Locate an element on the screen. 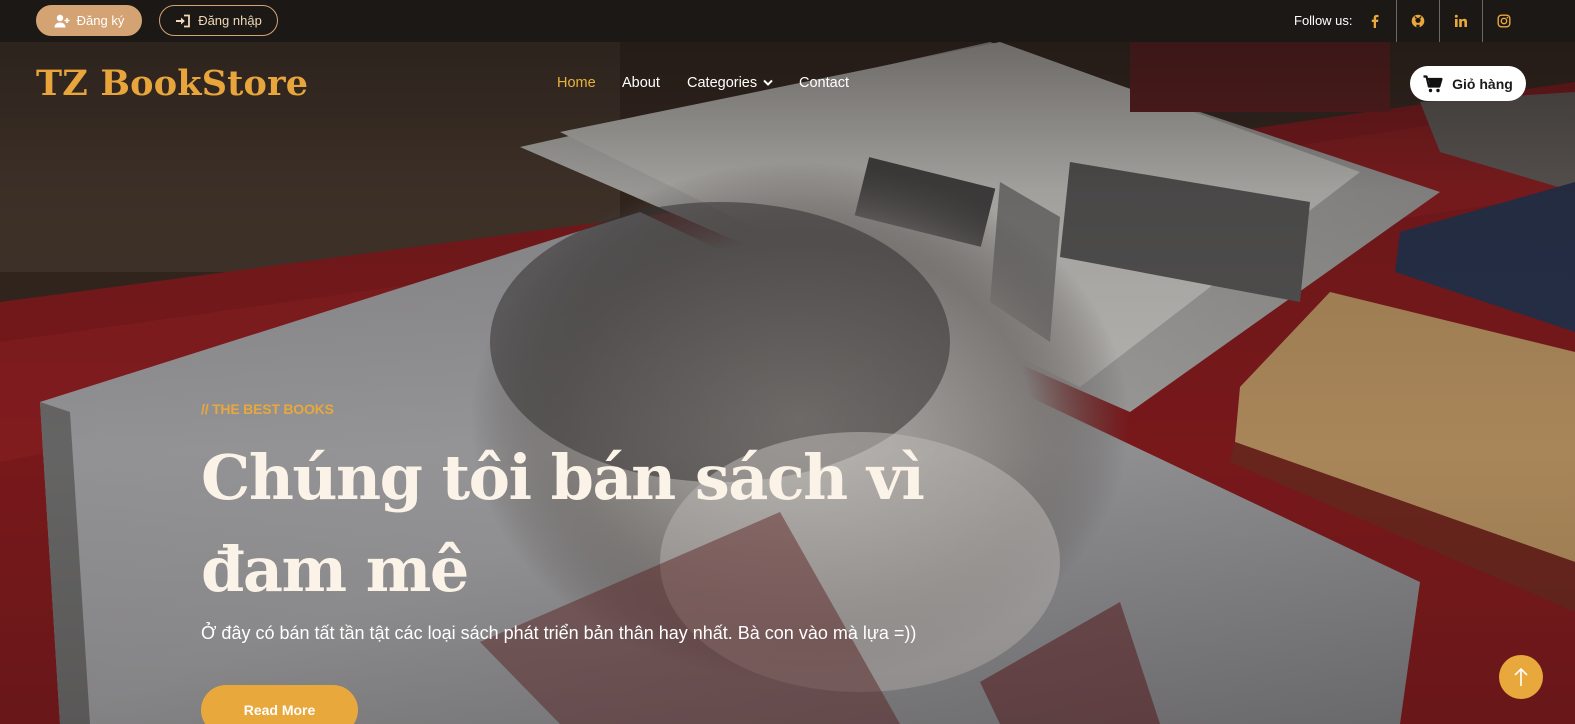  hero-title-line-2: đam mê is located at coordinates (335, 569).